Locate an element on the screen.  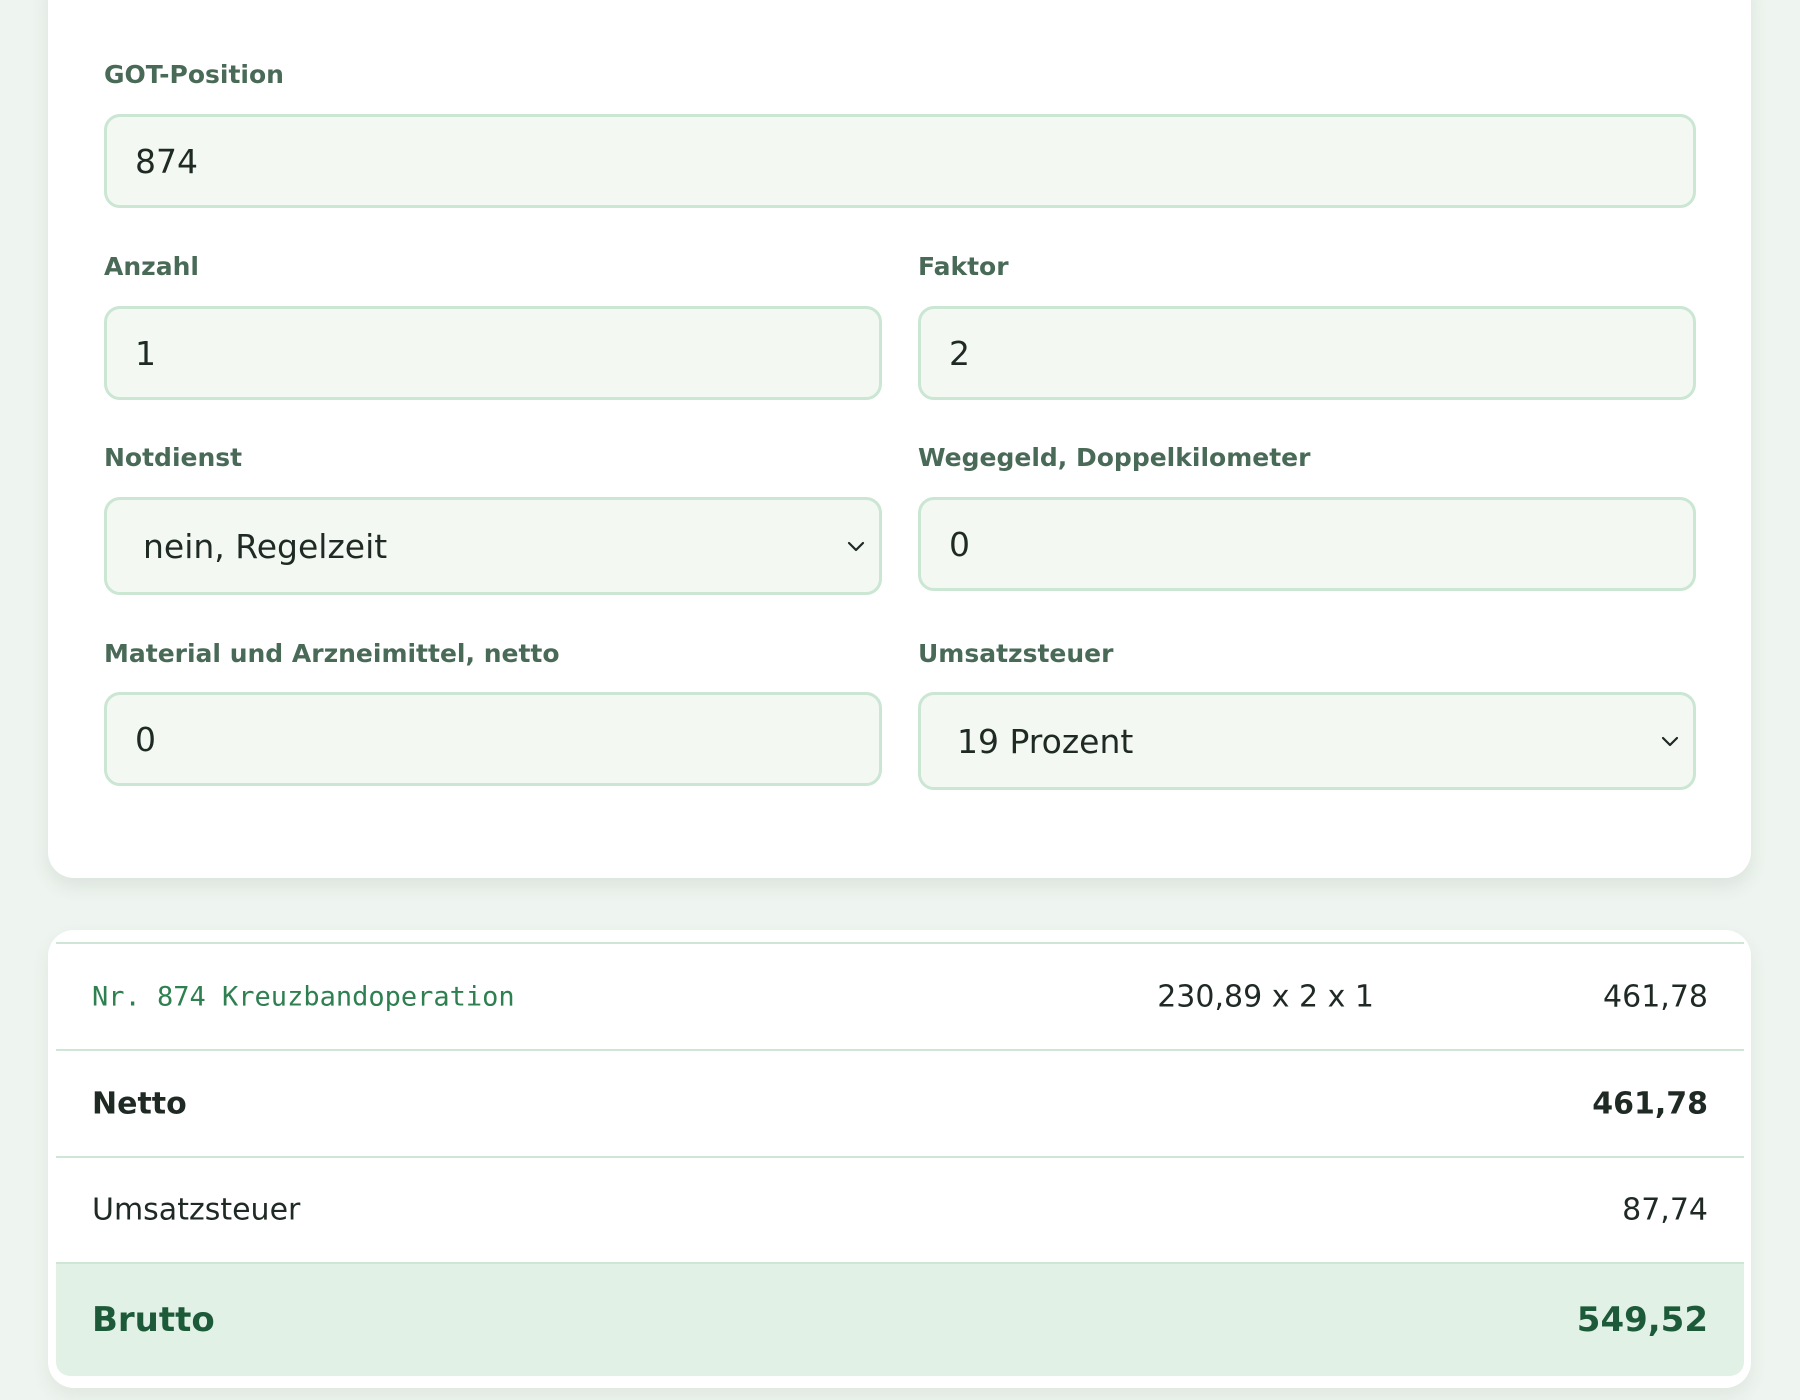
notdienst-label: Notdienst is located at coordinates (173, 457).